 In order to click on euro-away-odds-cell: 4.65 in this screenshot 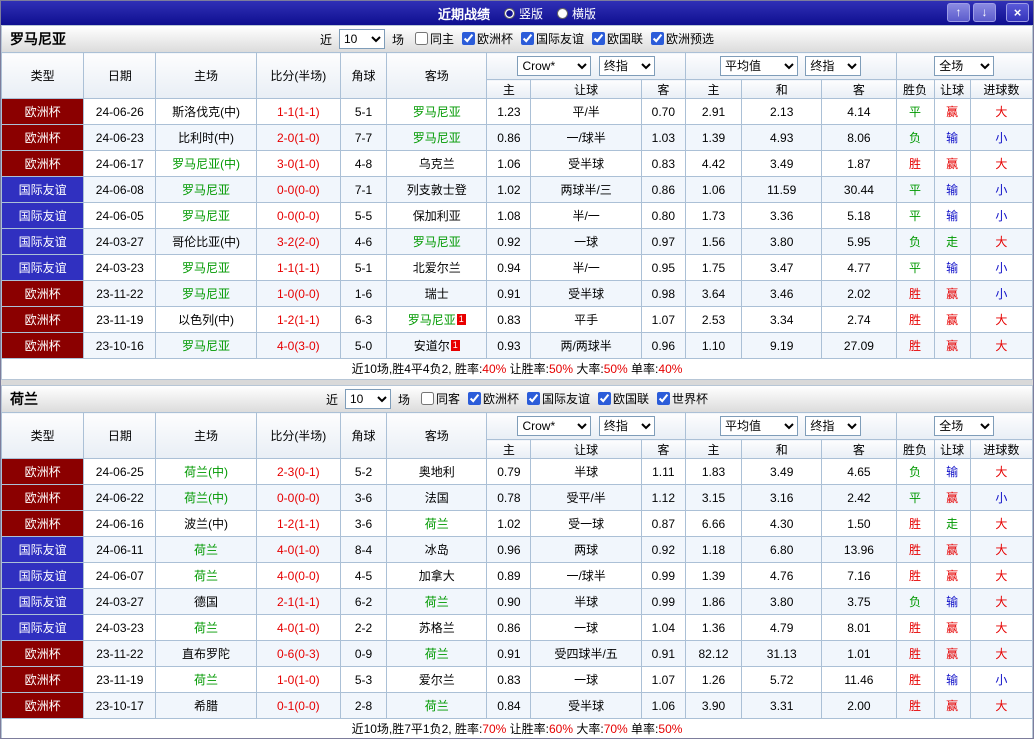, I will do `click(859, 471)`.